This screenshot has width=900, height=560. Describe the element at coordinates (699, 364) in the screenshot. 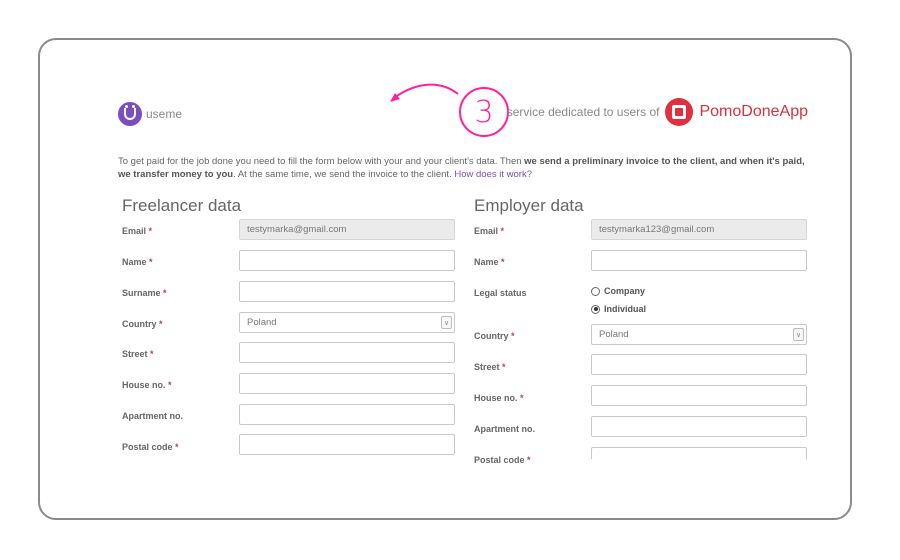

I see `employer-street-field` at that location.